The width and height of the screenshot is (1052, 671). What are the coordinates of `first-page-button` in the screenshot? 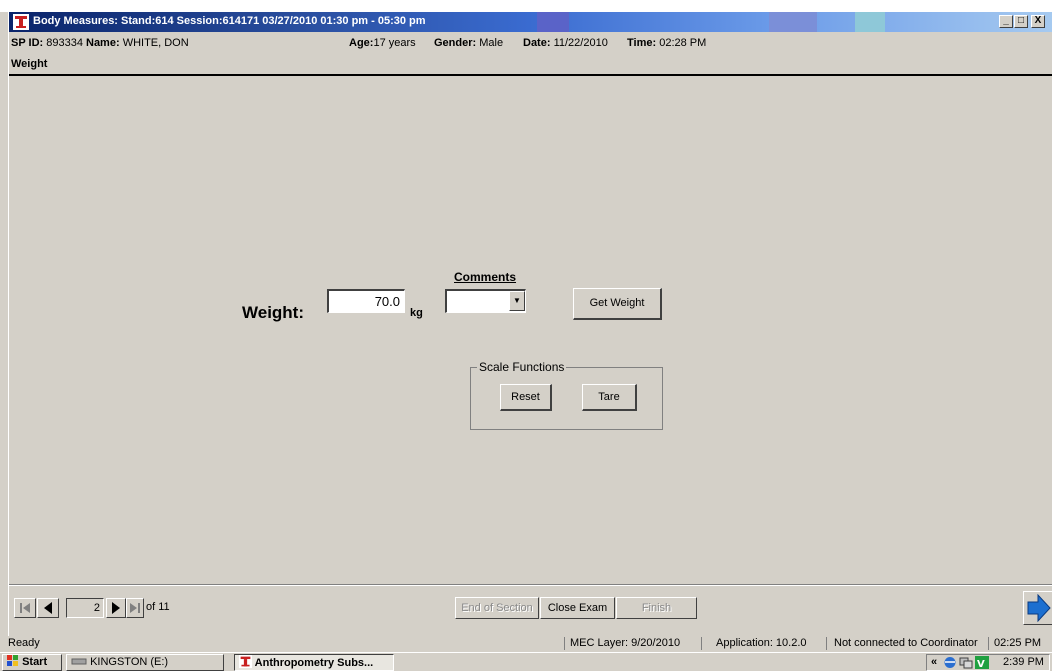 It's located at (25, 608).